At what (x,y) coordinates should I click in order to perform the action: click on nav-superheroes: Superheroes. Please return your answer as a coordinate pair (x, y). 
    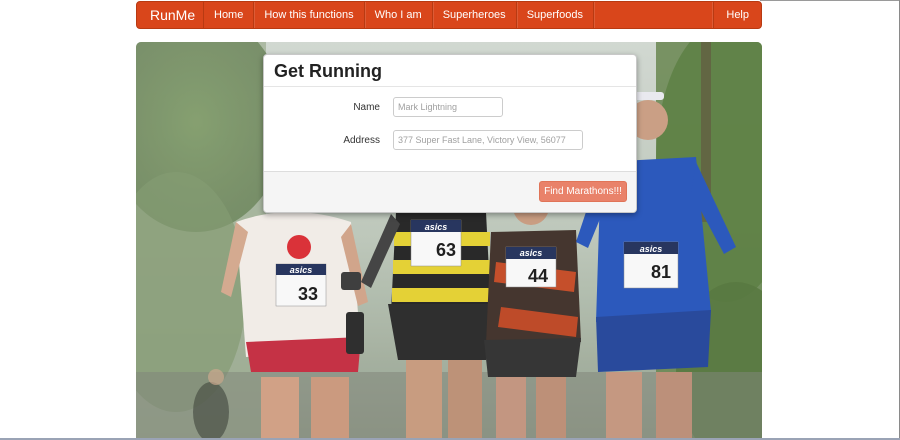
    Looking at the image, I should click on (475, 15).